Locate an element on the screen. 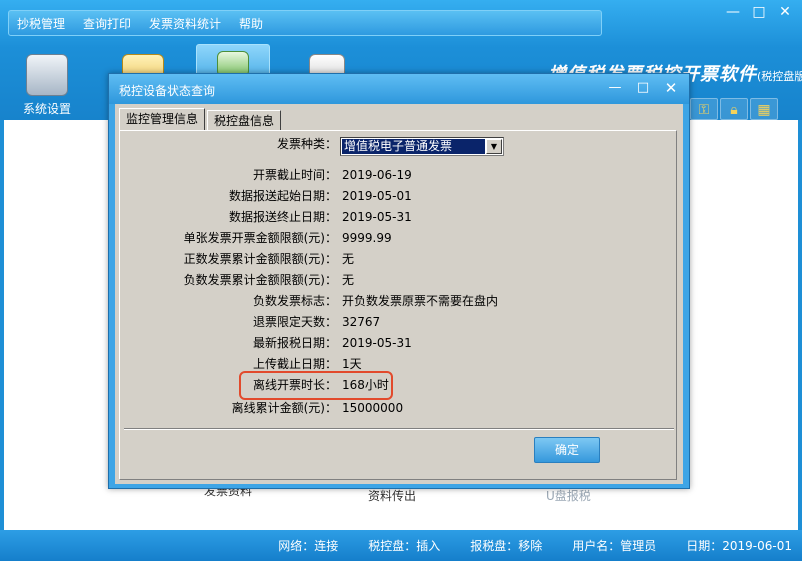 The image size is (802, 561). menu-bar: 抄税管理 查询打印 发票资料统计 帮助 is located at coordinates (305, 23).